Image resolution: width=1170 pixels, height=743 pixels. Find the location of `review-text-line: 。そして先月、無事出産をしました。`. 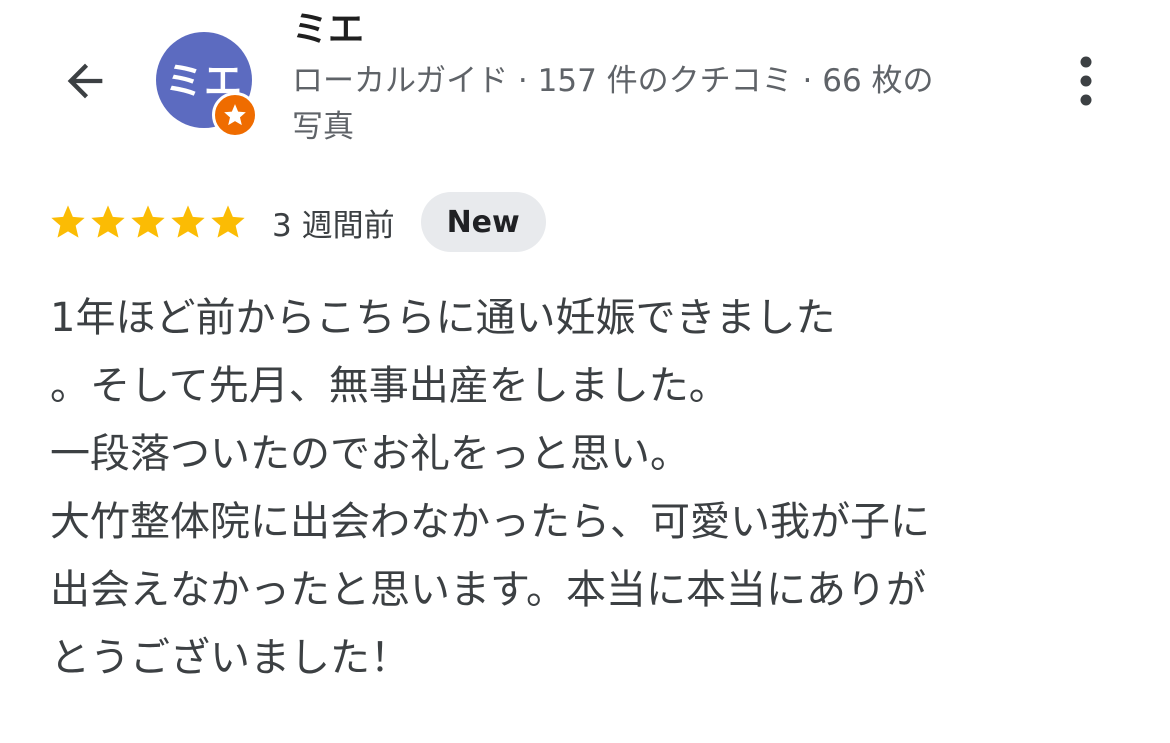

review-text-line: 。そして先月、無事出産をしました。 is located at coordinates (389, 386).